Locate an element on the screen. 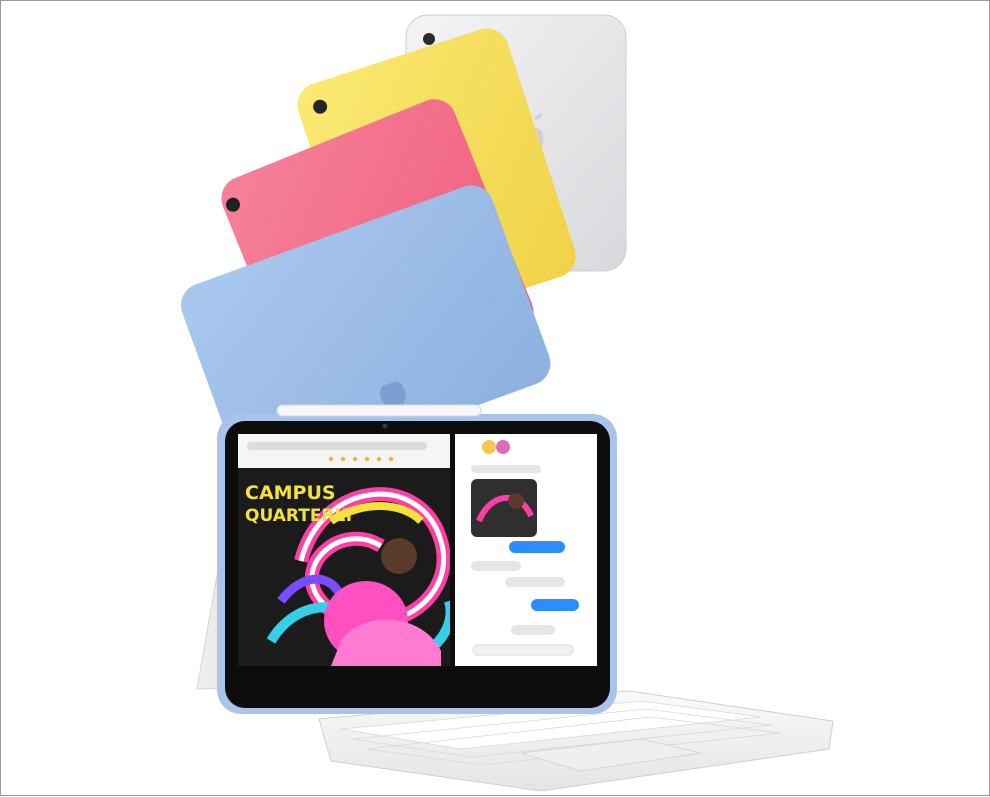 This screenshot has width=990, height=797. camera-icon is located at coordinates (429, 39).